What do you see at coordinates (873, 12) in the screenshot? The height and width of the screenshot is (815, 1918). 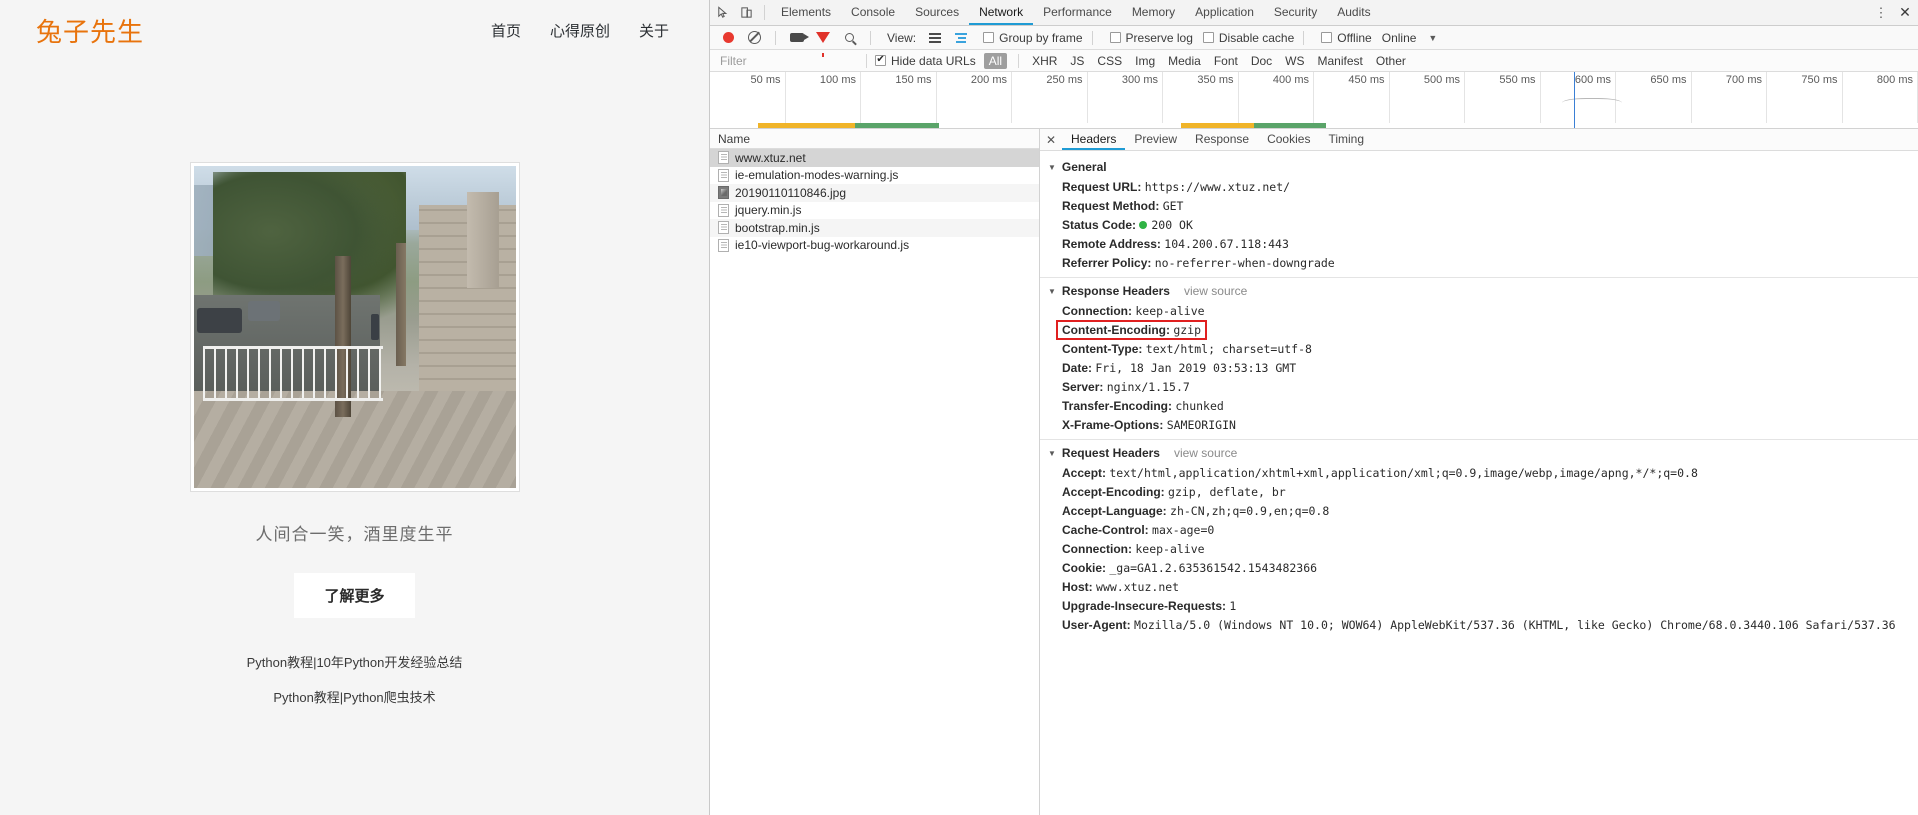 I see `tab-console: Console` at bounding box center [873, 12].